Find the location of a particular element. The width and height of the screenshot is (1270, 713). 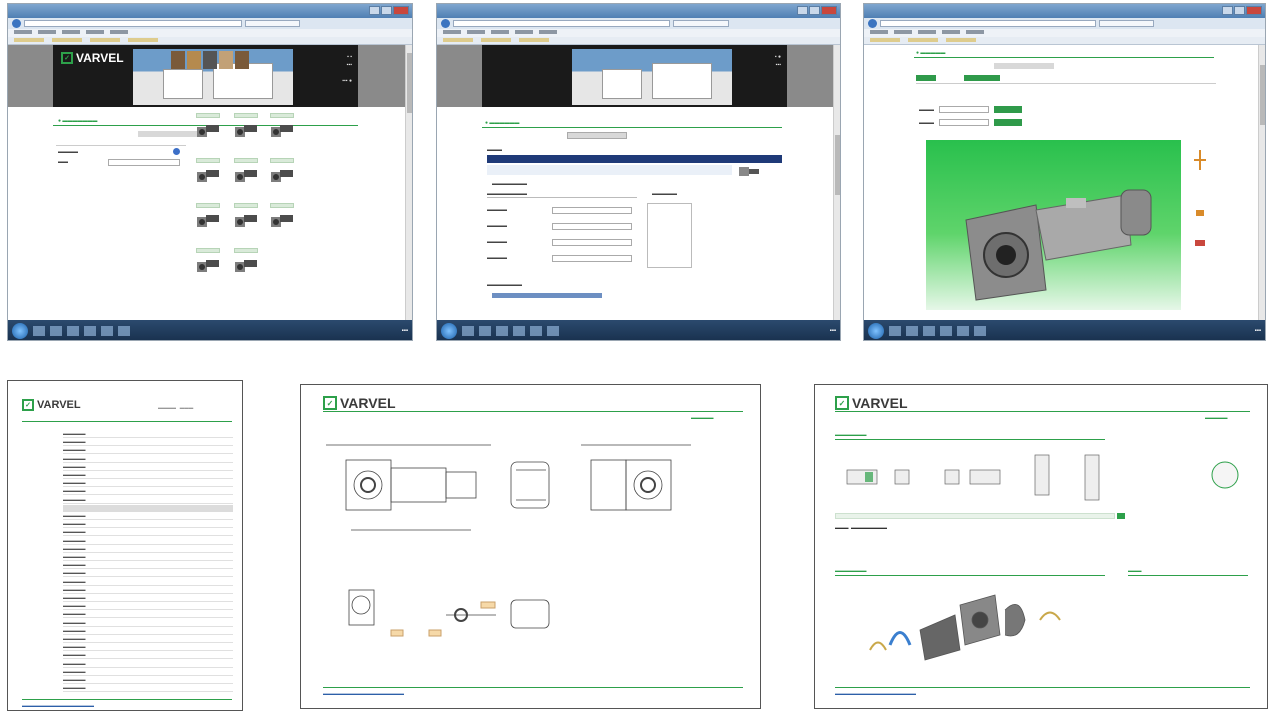

back-icon is located at coordinates (16, 23).